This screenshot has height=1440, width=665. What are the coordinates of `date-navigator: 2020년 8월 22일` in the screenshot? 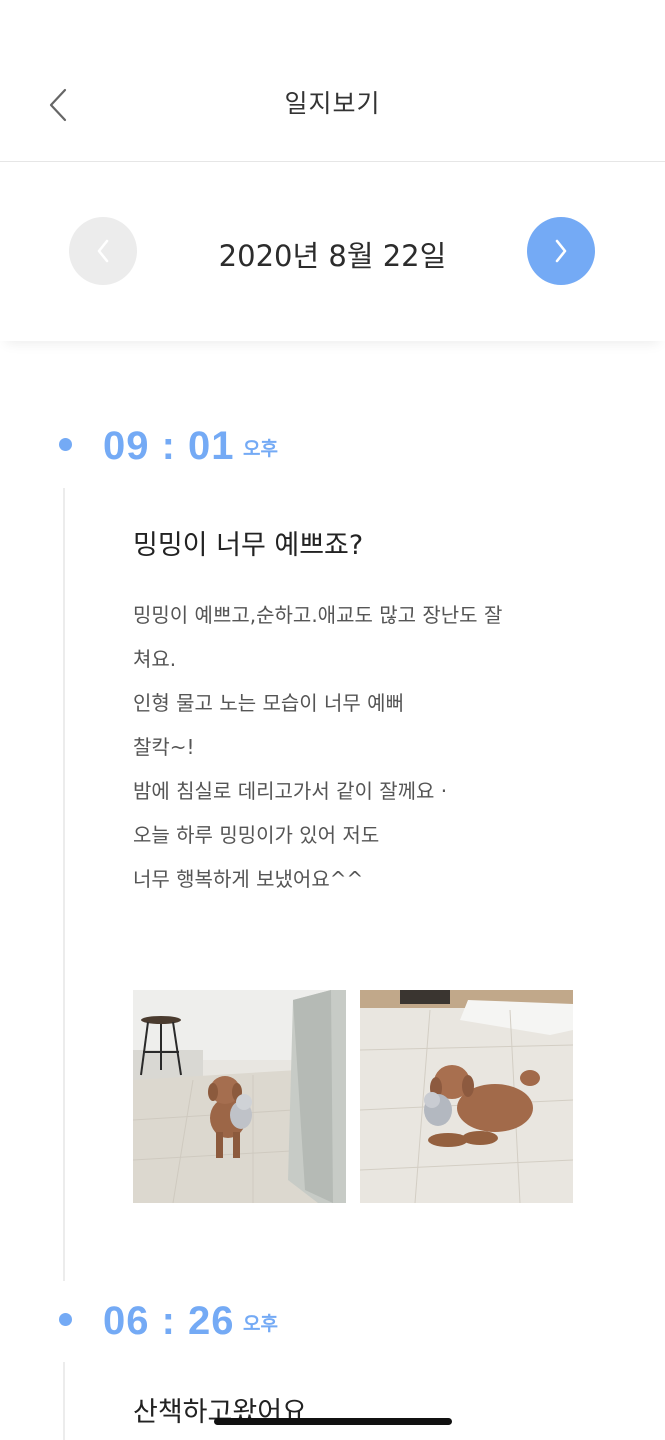 It's located at (332, 252).